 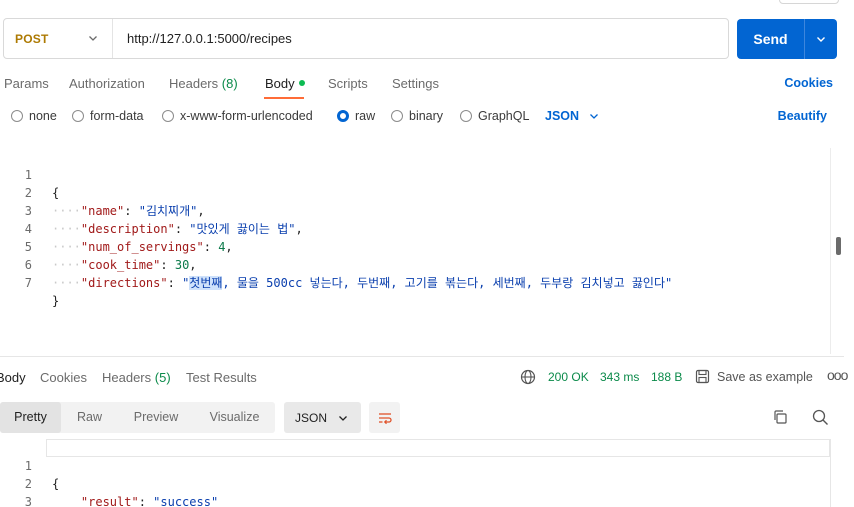 What do you see at coordinates (619, 377) in the screenshot?
I see `response-time: 343 ms` at bounding box center [619, 377].